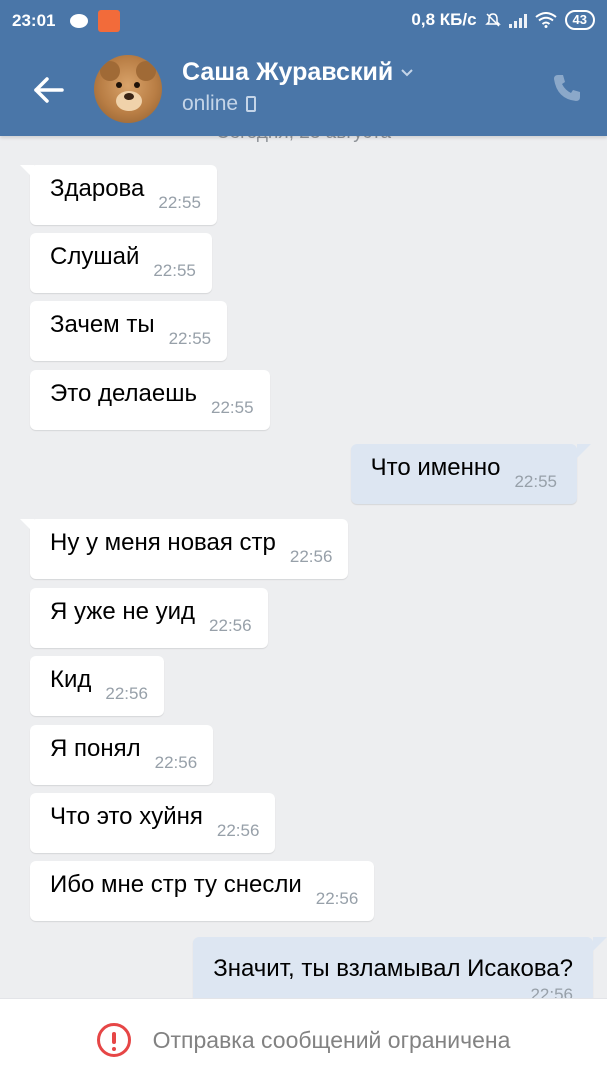  I want to click on contact-name: Саша Журавский, so click(297, 72).